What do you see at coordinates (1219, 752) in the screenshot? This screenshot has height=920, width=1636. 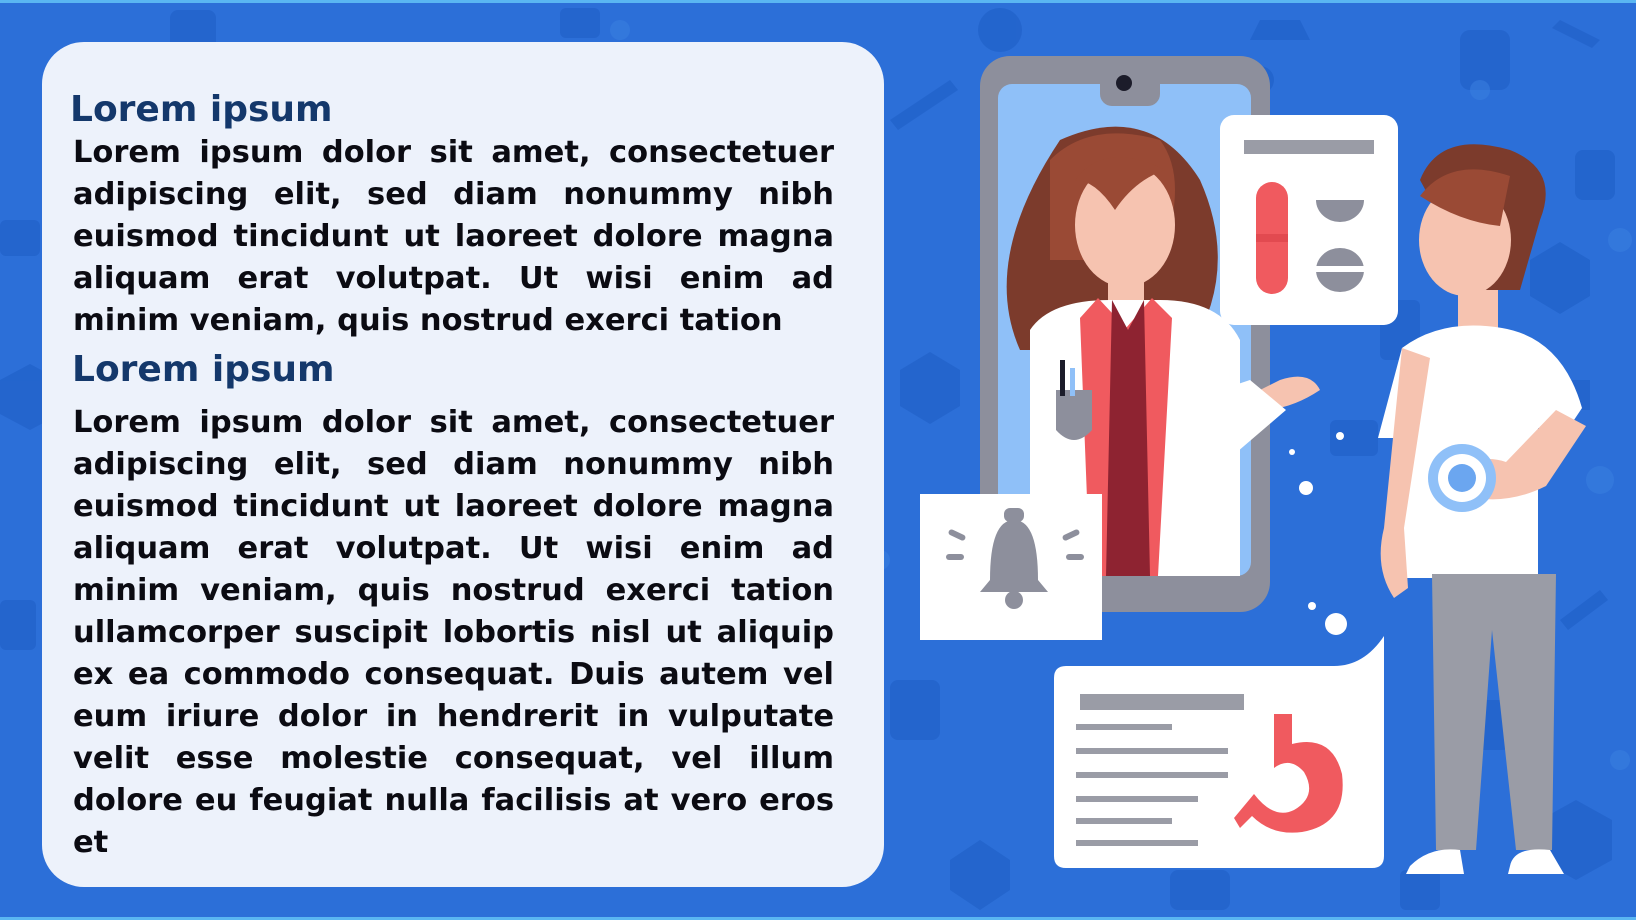 I see `report-card` at bounding box center [1219, 752].